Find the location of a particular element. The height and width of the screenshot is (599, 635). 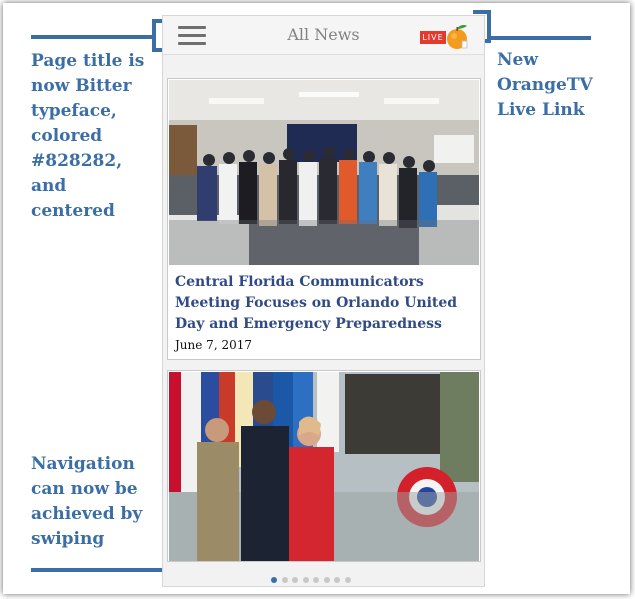

orange-icon is located at coordinates (457, 37).